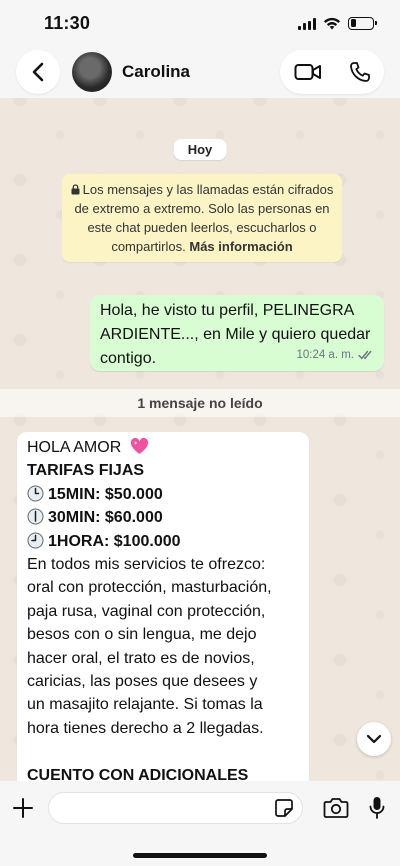  I want to click on unread-banner: 1 mensaje no leído, so click(200, 403).